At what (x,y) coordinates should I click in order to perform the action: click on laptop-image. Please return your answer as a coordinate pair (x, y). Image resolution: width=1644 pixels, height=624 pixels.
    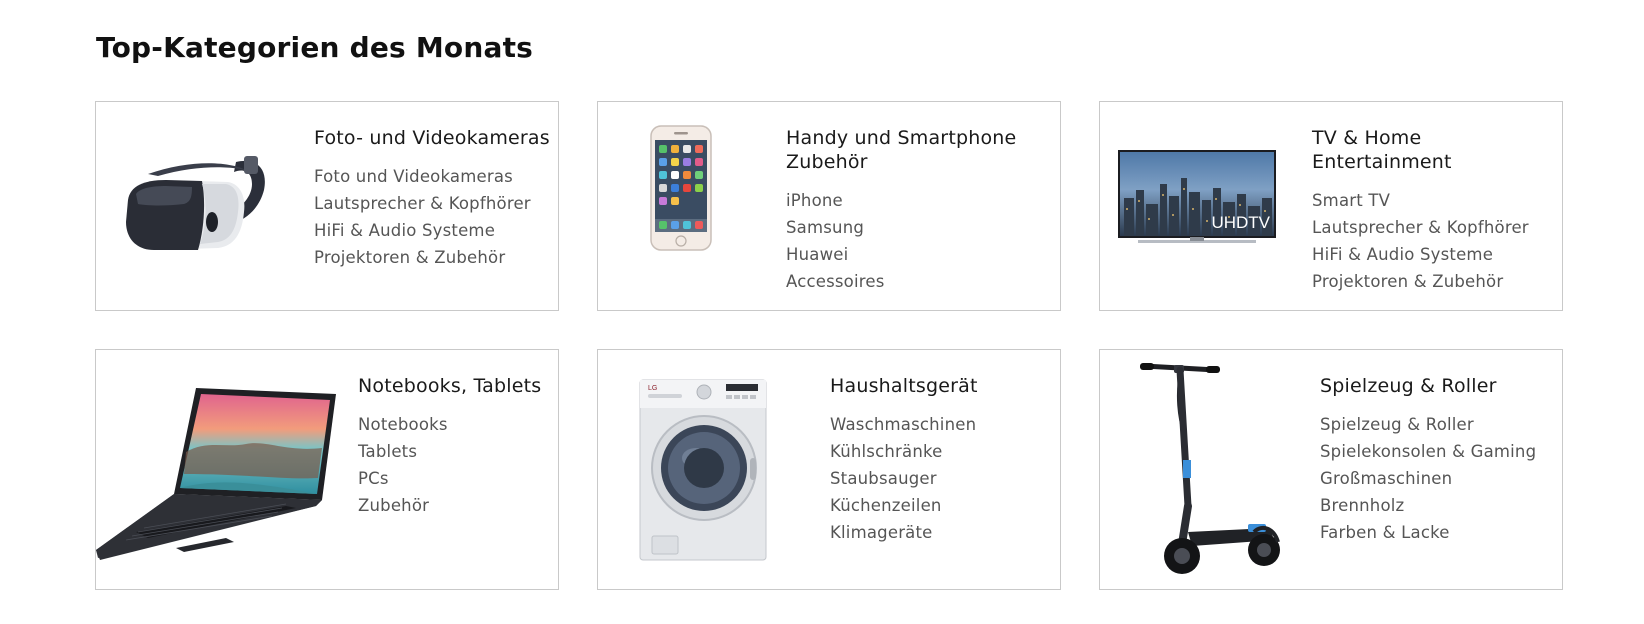
    Looking at the image, I should click on (218, 472).